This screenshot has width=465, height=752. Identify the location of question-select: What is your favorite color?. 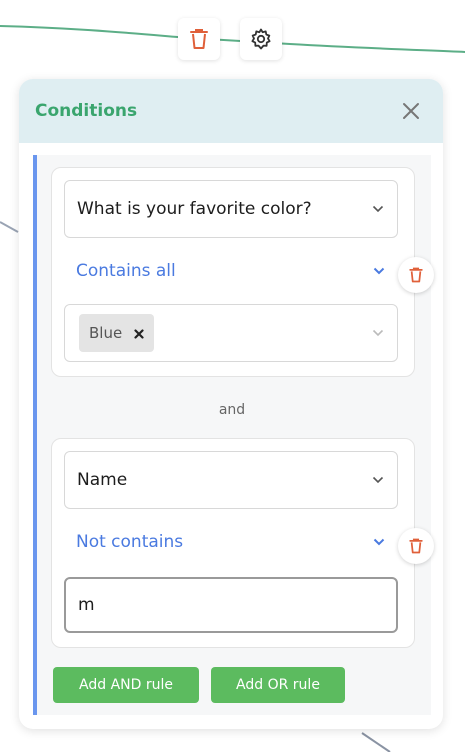
(231, 209).